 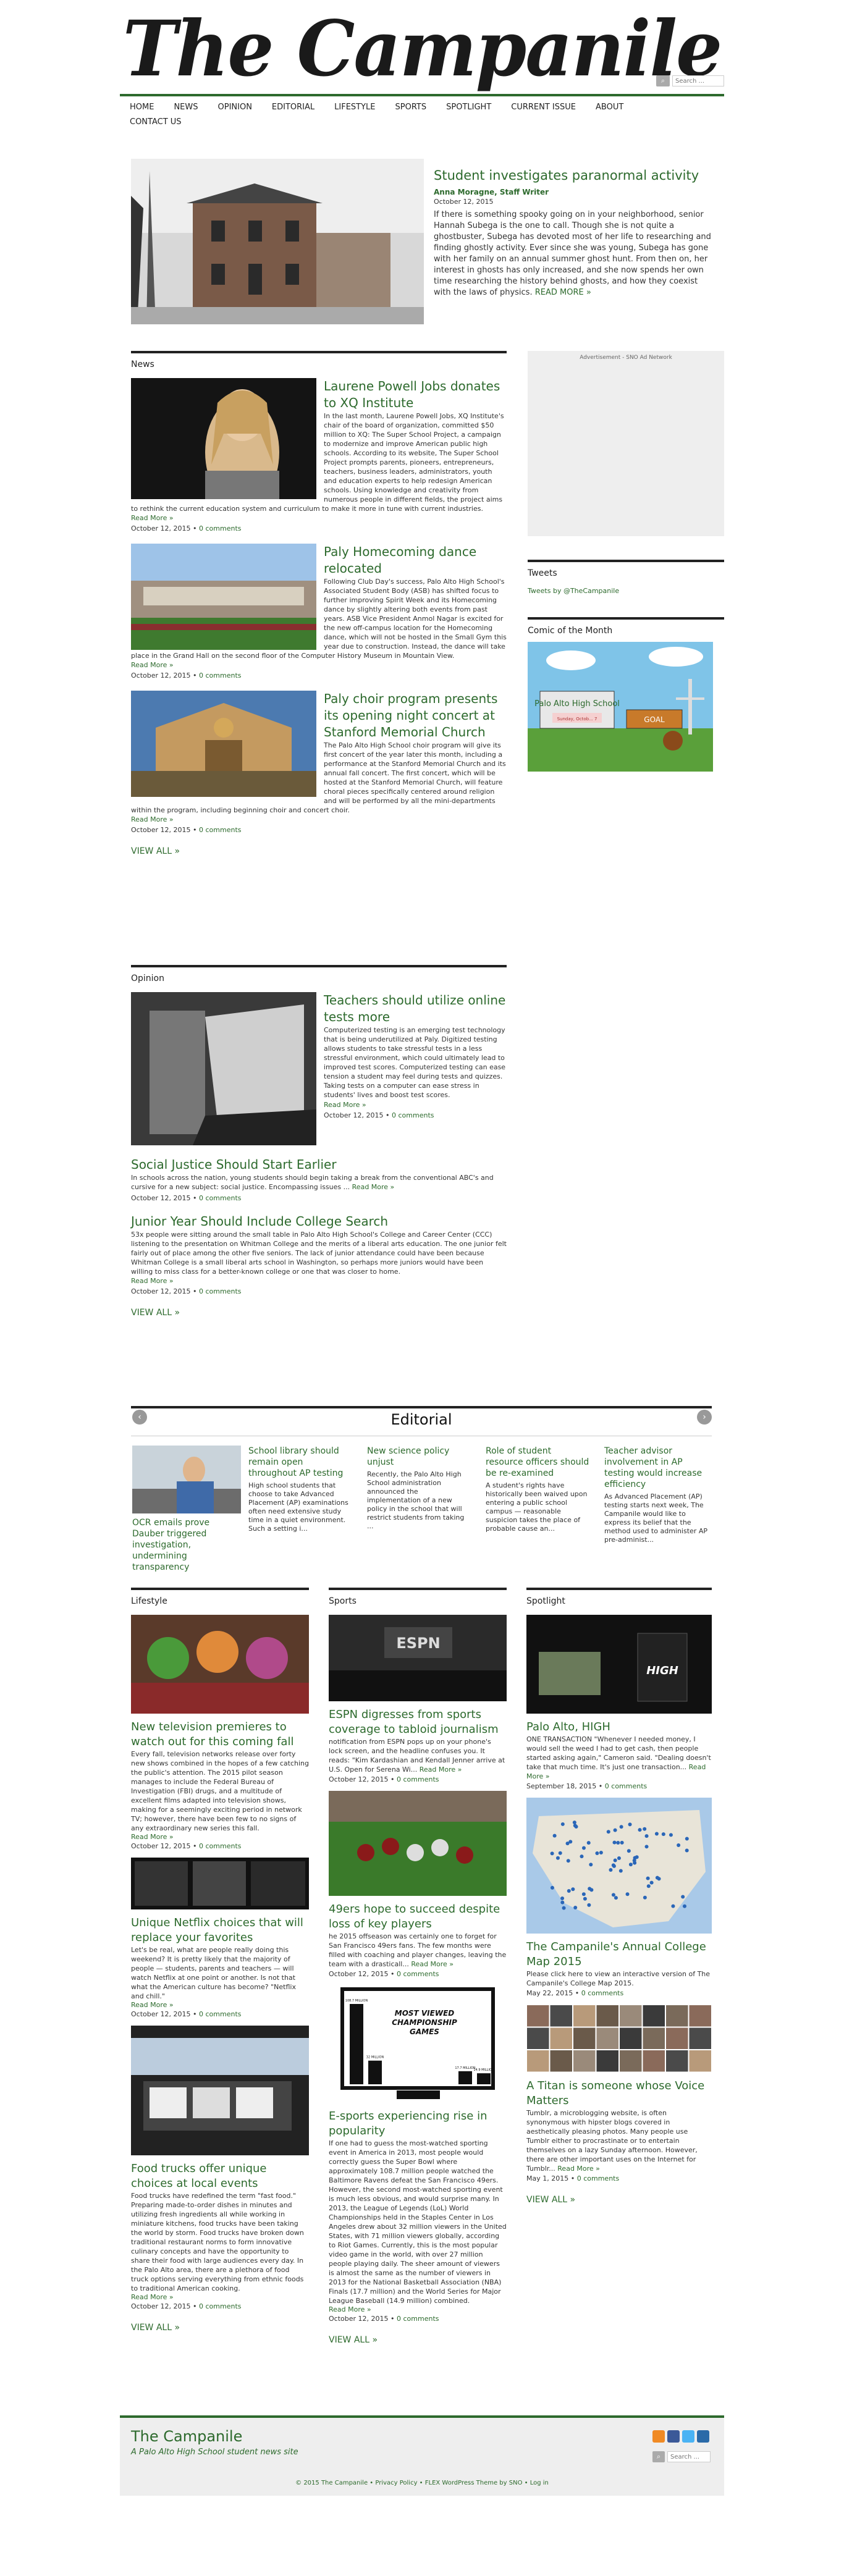 I want to click on lifestyle-heading: Lifestyle, so click(x=220, y=1598).